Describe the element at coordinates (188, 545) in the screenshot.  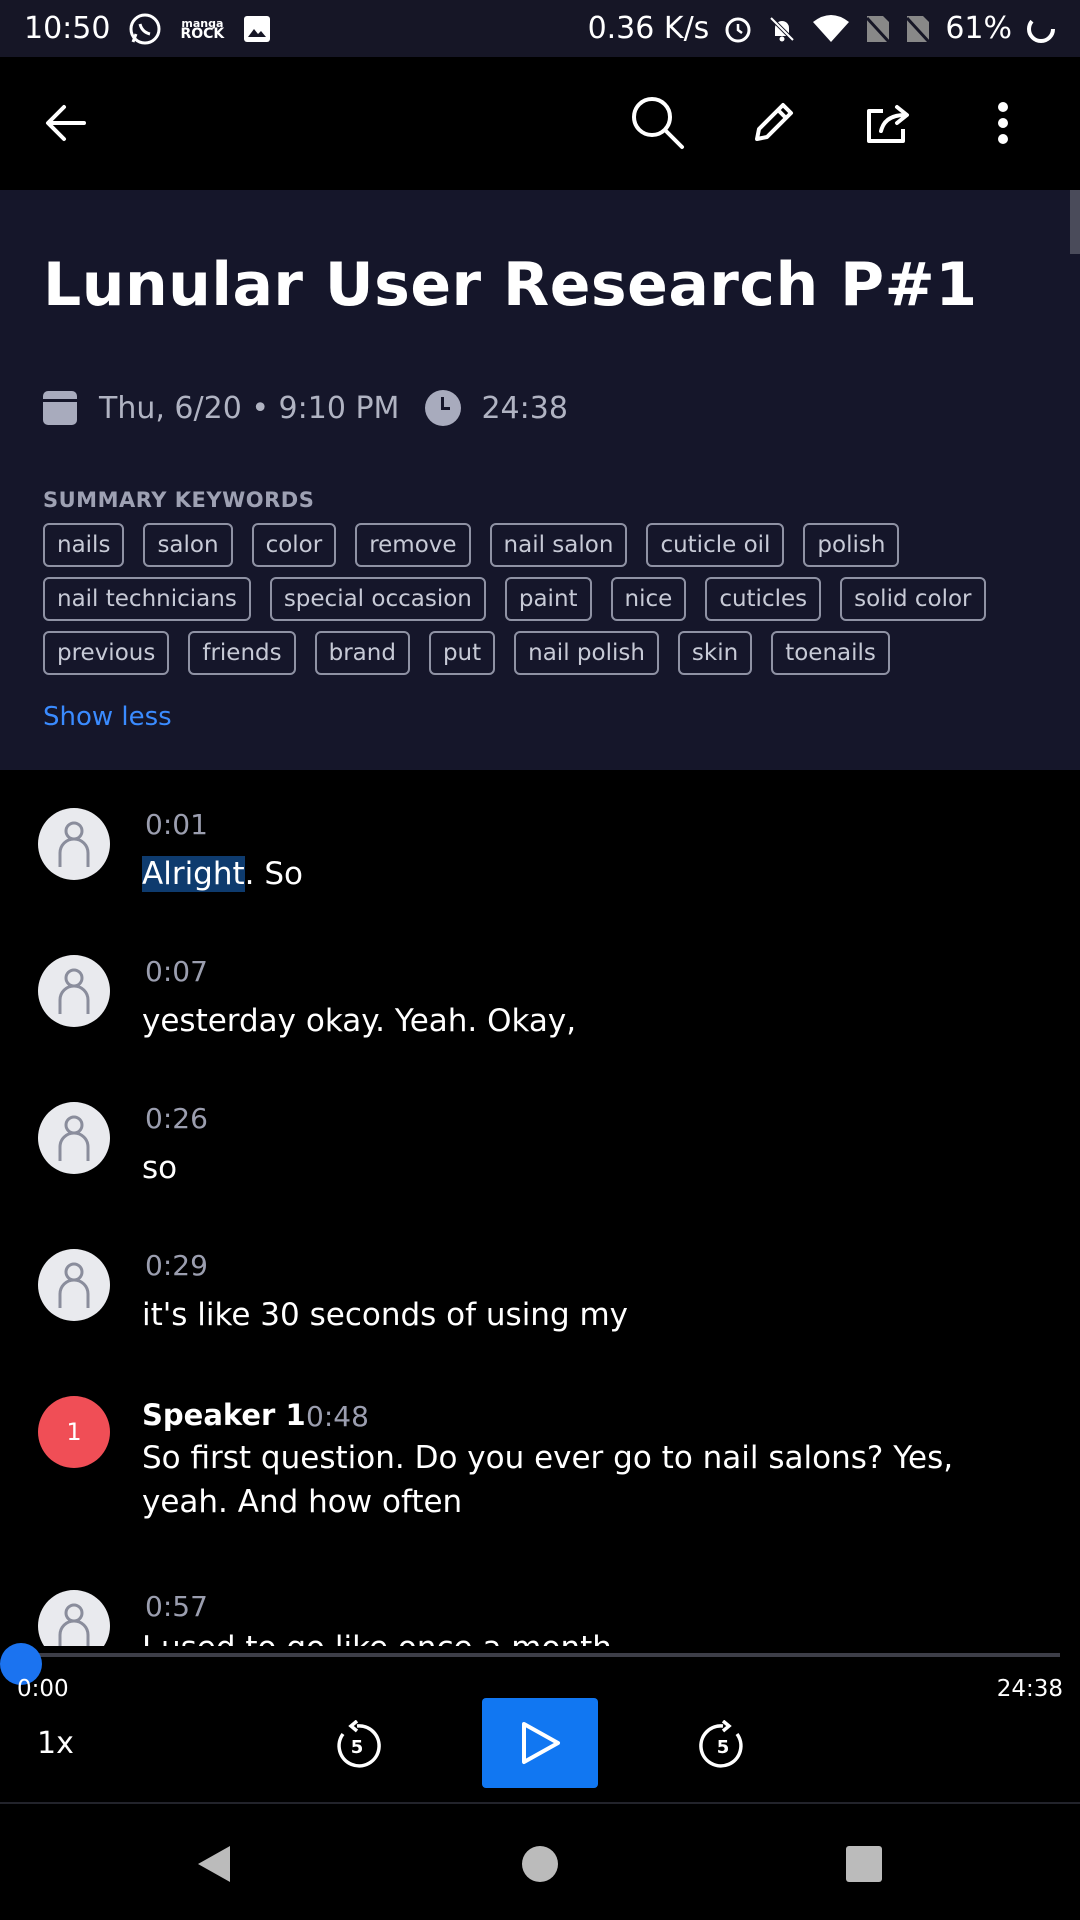
I see `keyword-chip: salon` at that location.